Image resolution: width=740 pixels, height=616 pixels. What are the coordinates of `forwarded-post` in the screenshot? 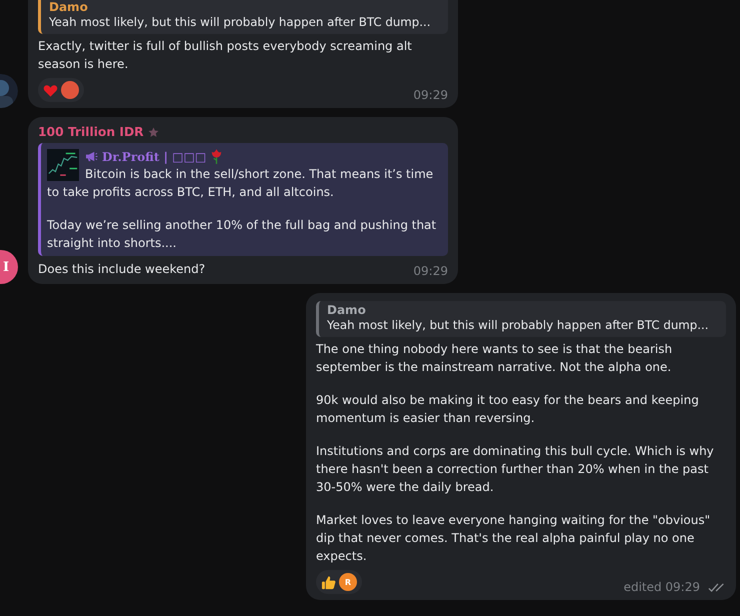 It's located at (243, 199).